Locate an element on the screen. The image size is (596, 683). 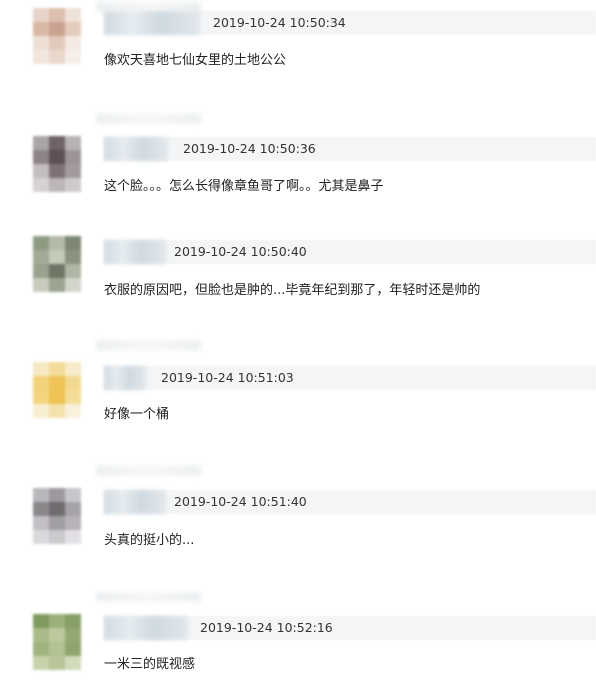
comment-text: 衣服的原因吧，但脸也是肿的...毕竟年纪到那了，年轻时还是帅的 is located at coordinates (292, 290).